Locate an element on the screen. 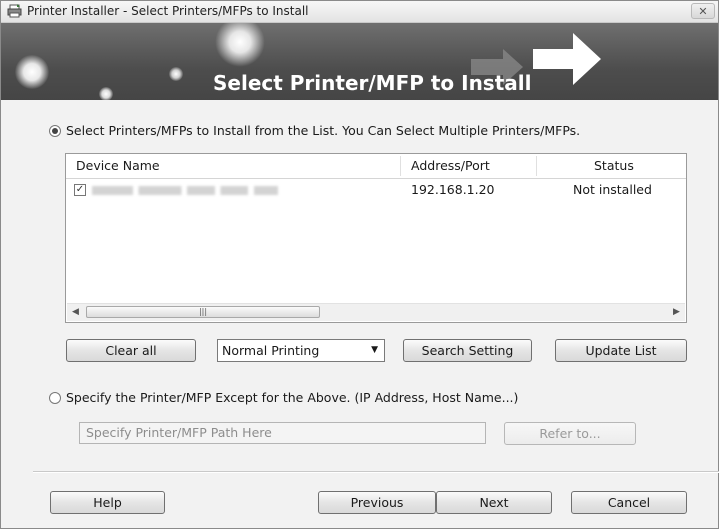 The width and height of the screenshot is (719, 529). scroll-right-icon: ▶ is located at coordinates (676, 312).